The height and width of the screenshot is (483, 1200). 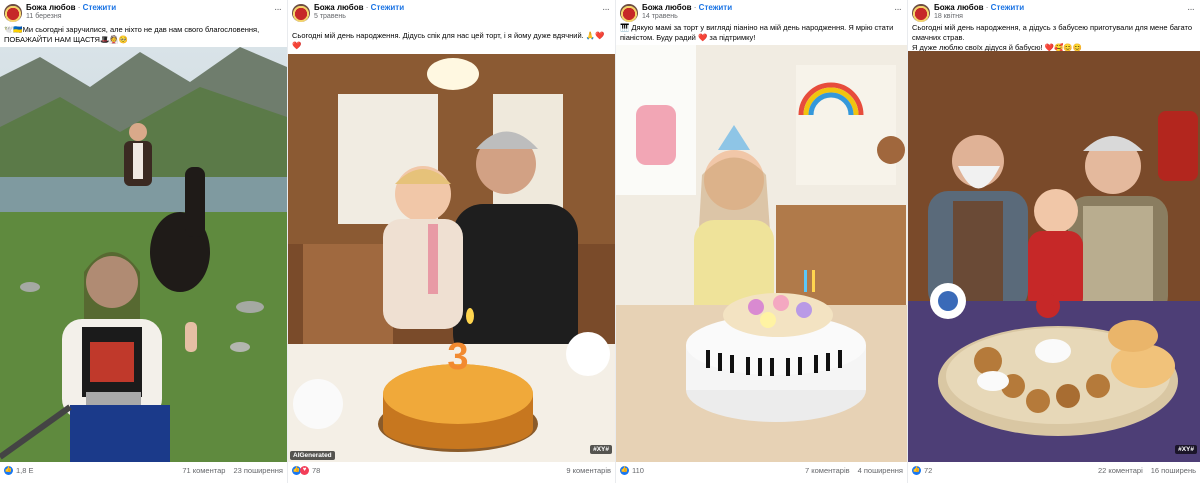 I want to click on reaction-count: 78, so click(x=316, y=470).